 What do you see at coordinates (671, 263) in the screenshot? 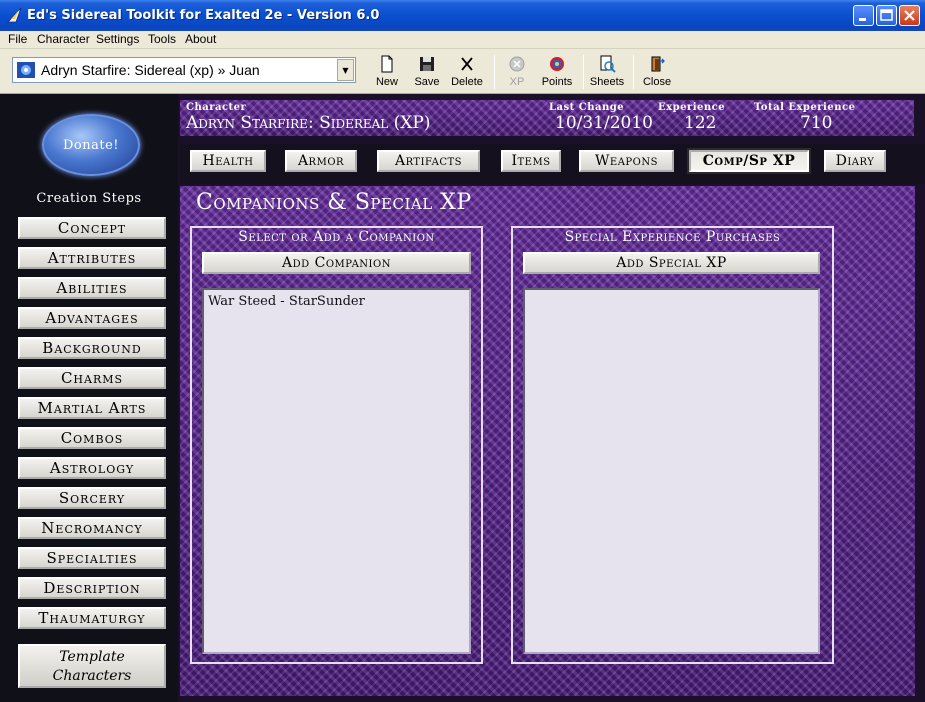
I see `add-special-xp-button: Add Special XP` at bounding box center [671, 263].